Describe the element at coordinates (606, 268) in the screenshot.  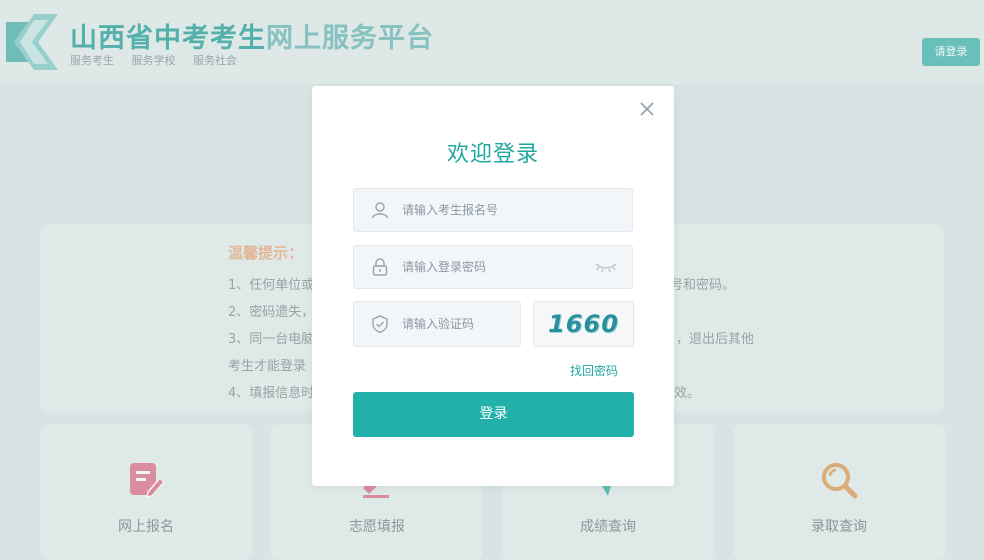
I see `eye-closed-icon` at that location.